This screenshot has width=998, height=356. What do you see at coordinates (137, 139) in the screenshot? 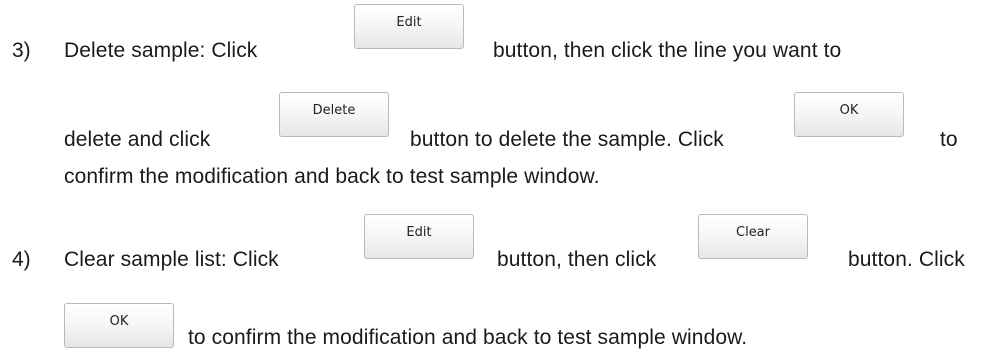
I see `item3-line2-text-a: delete and click` at bounding box center [137, 139].